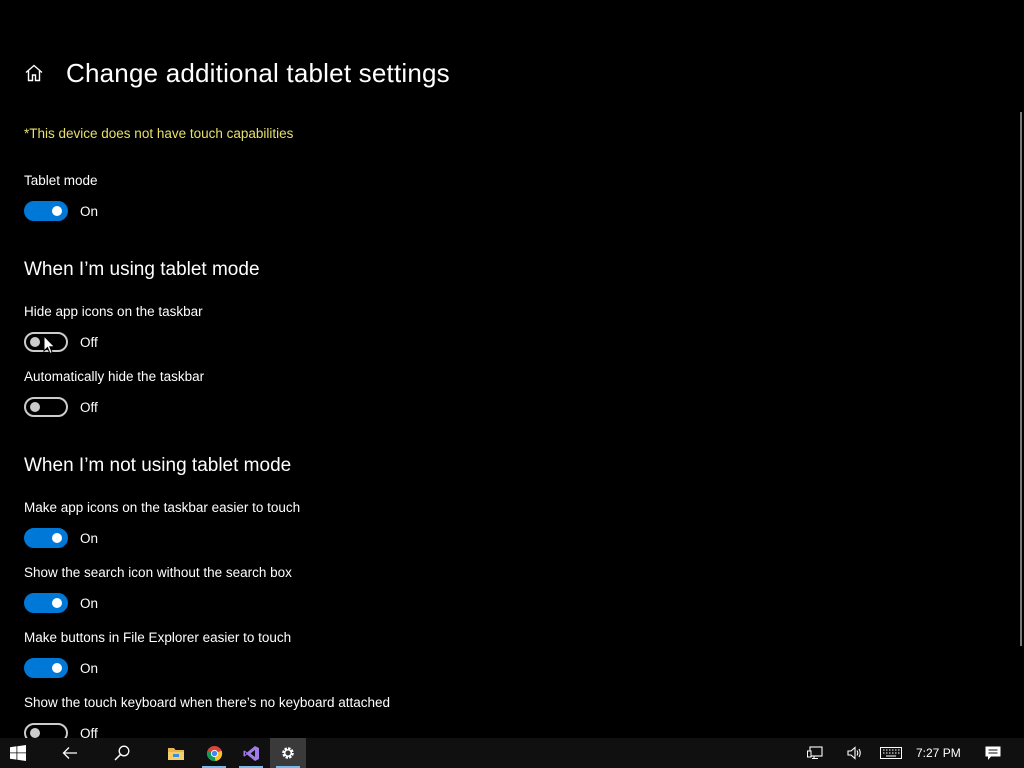  I want to click on search-button, so click(122, 753).